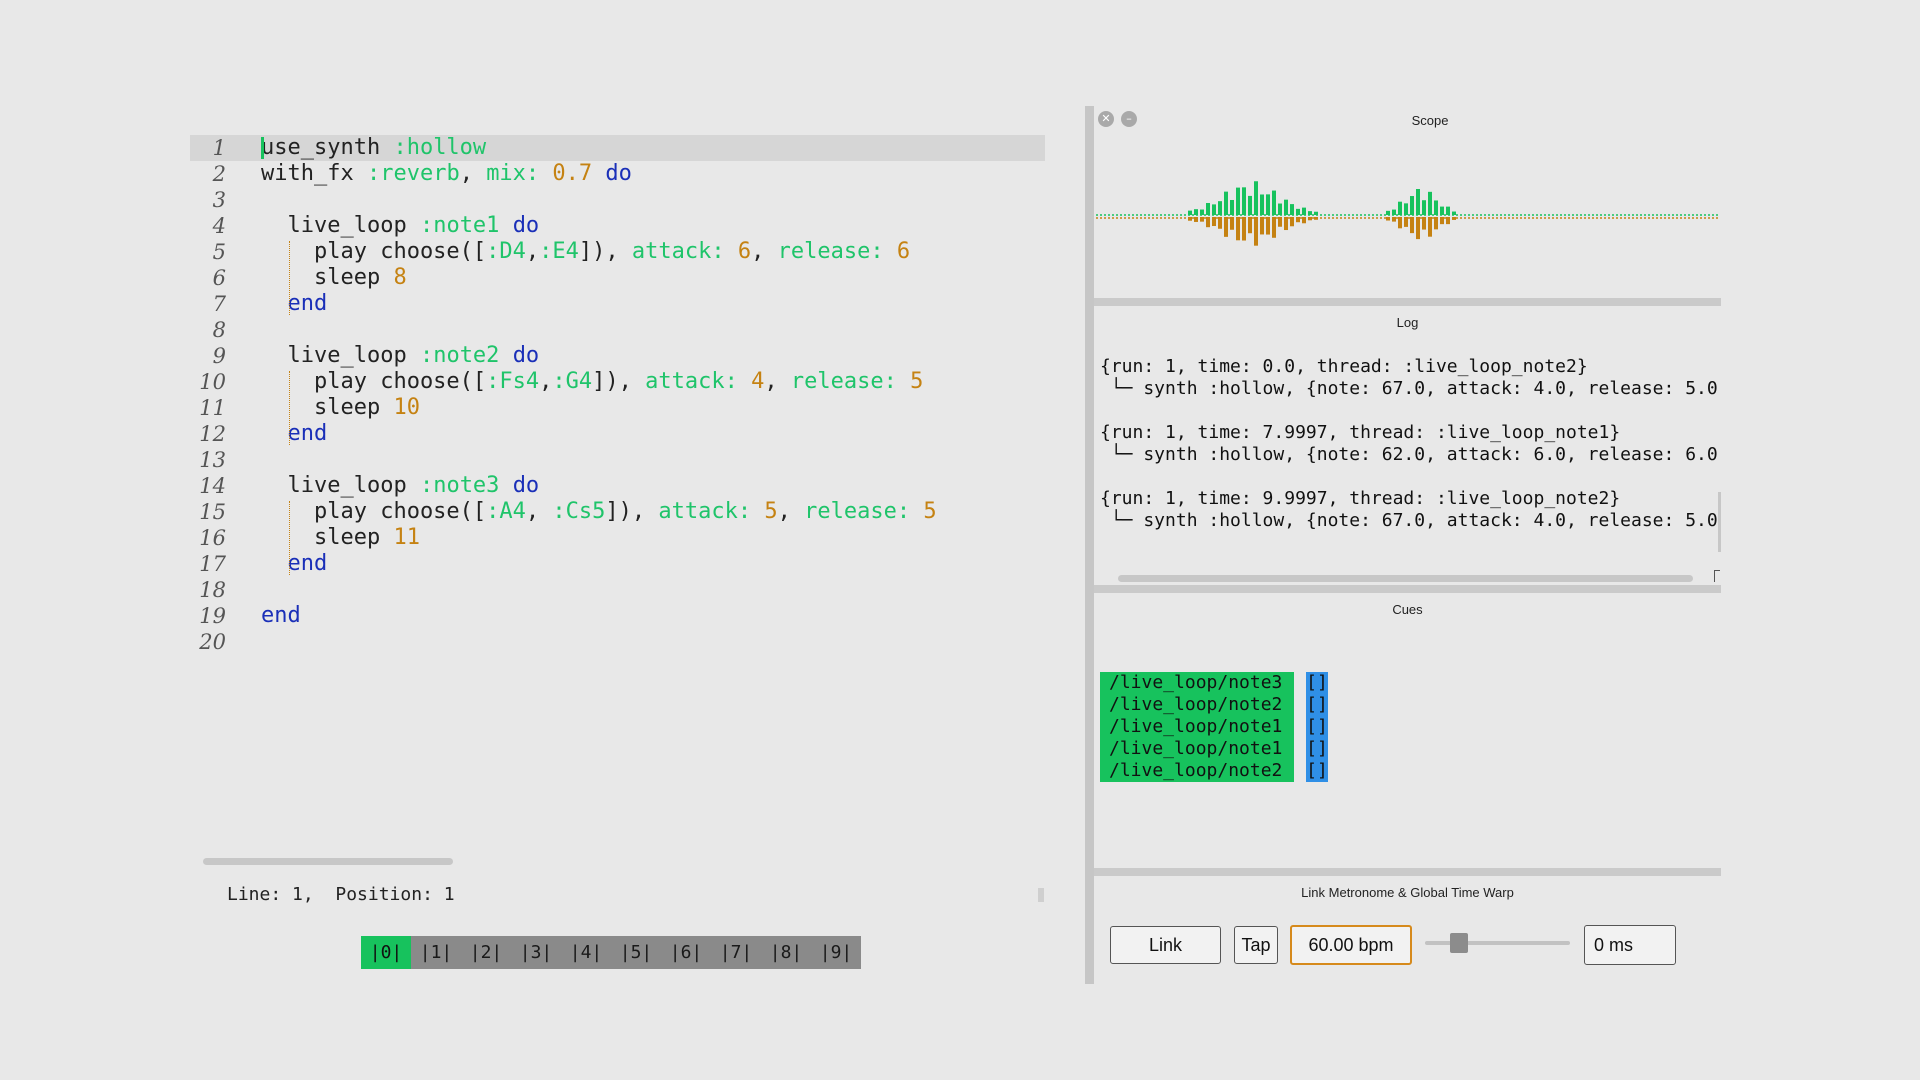  I want to click on tap-tempo-button: Tap, so click(1256, 945).